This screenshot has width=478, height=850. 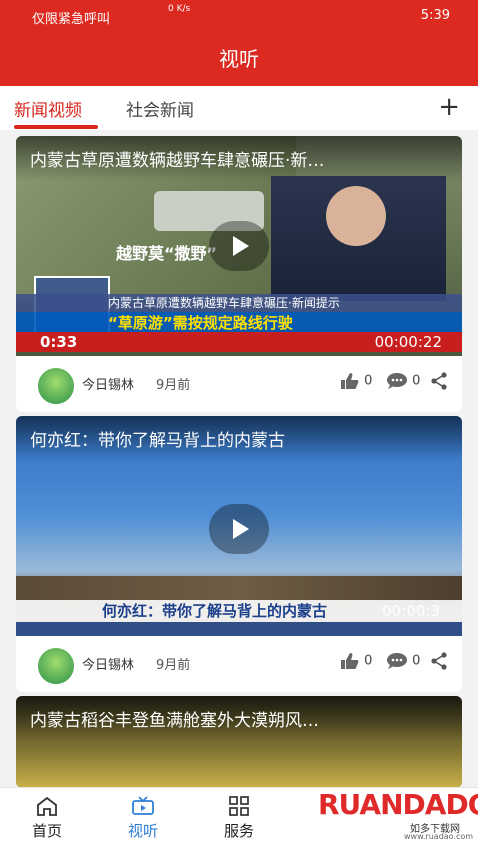 What do you see at coordinates (48, 108) in the screenshot?
I see `tab-news-video: 新闻视频` at bounding box center [48, 108].